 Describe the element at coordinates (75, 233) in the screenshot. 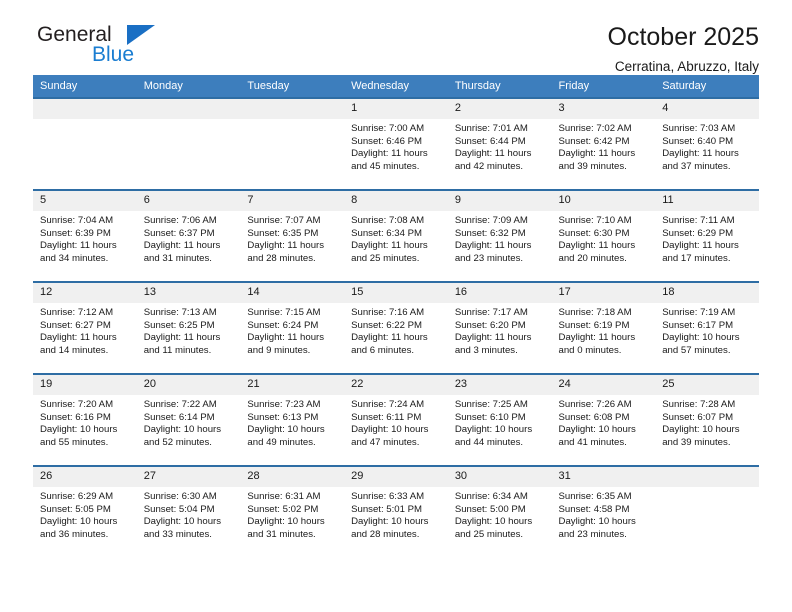

I see `sunset-text: Sunset: 6:39 PM` at that location.